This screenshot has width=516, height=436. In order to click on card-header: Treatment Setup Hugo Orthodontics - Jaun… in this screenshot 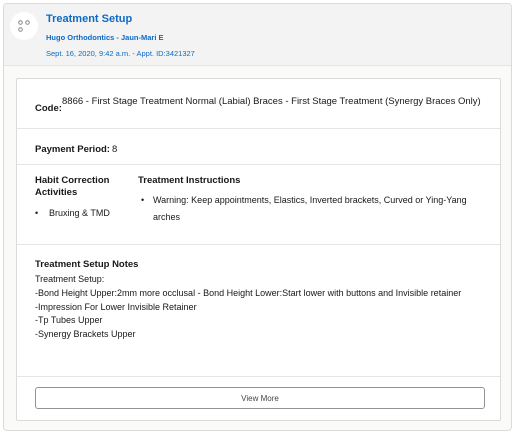, I will do `click(257, 35)`.